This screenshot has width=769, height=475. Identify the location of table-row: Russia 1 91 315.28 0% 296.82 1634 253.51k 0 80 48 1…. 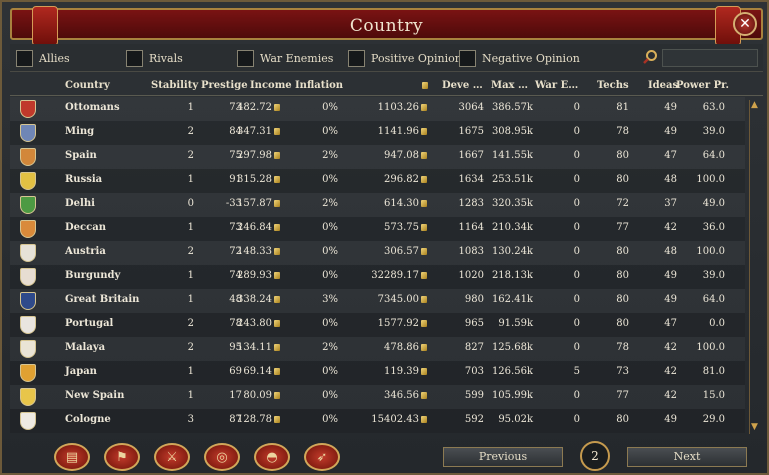
(377, 181).